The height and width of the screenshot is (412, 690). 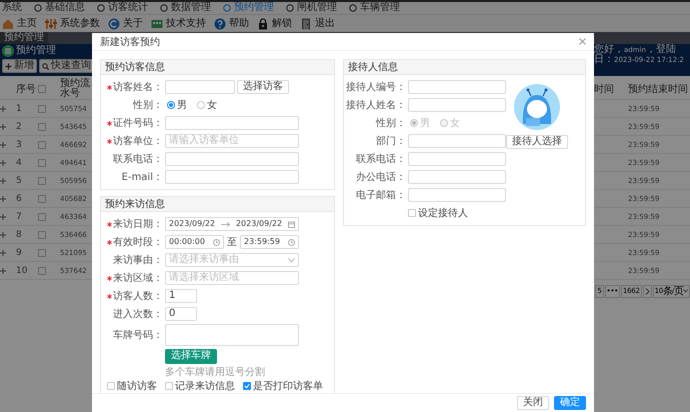 I want to click on field-label: 车牌号码：, so click(x=138, y=335).